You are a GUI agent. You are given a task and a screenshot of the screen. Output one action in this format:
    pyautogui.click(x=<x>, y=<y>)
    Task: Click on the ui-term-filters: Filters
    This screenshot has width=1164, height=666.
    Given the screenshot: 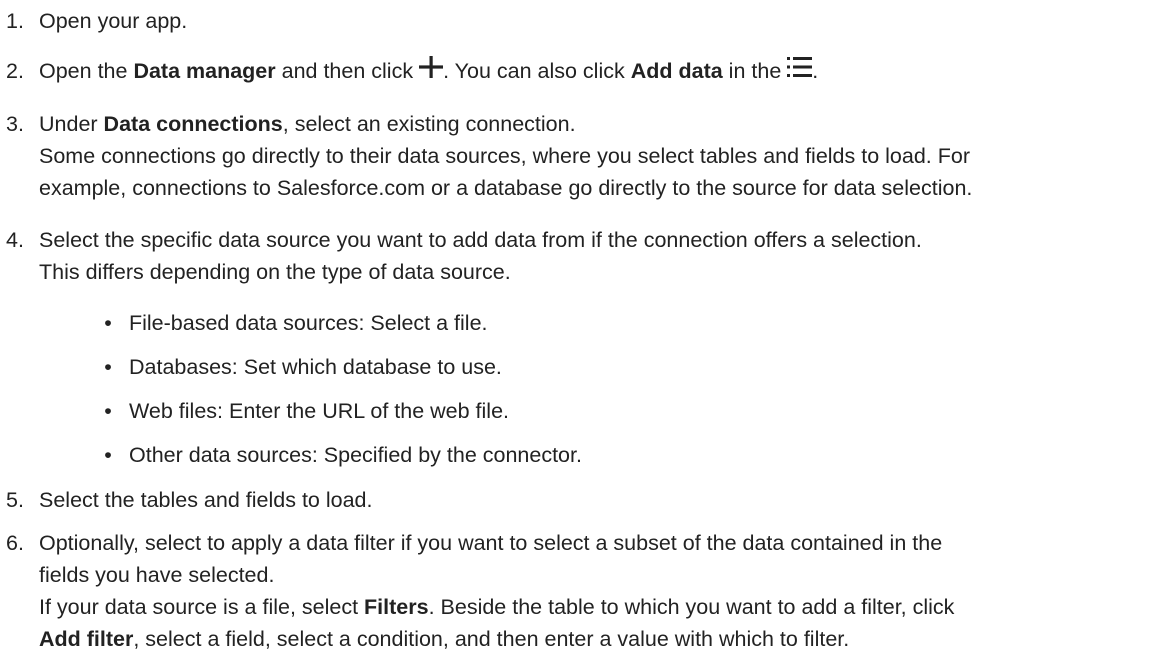 What is the action you would take?
    pyautogui.click(x=396, y=607)
    